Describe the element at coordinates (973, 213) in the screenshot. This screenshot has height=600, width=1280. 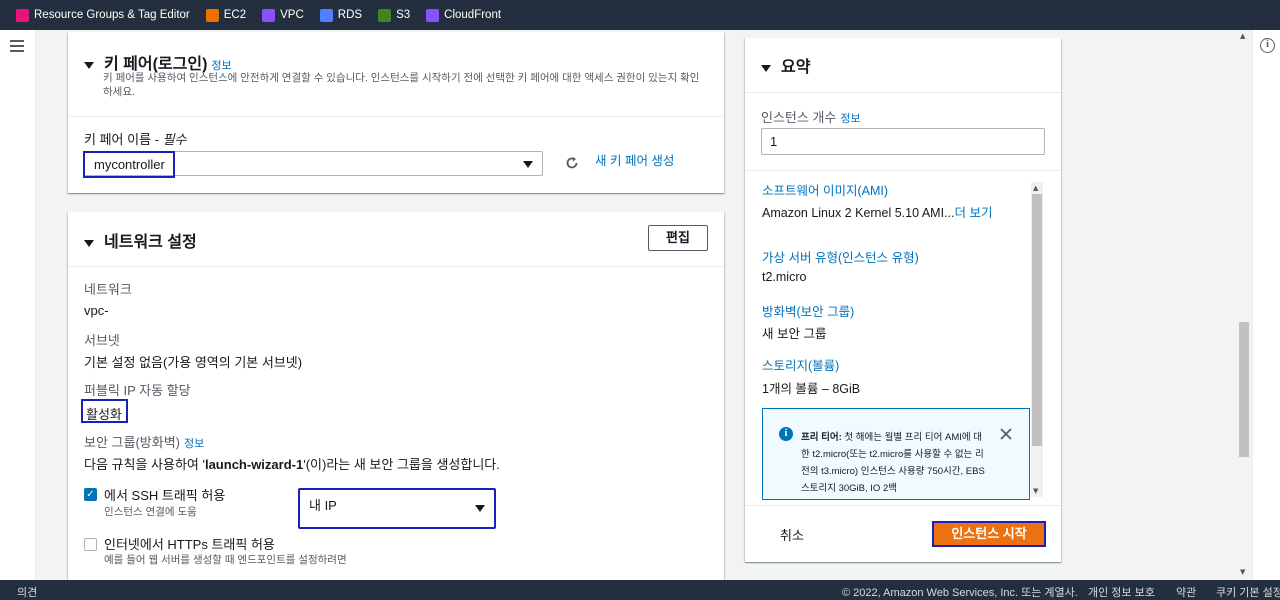
I see `more-link: 더 보기` at that location.